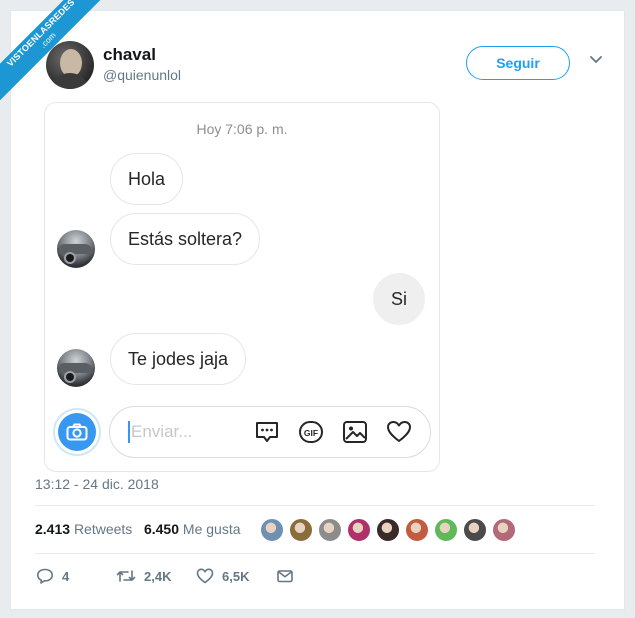  I want to click on reply-icon, so click(45, 576).